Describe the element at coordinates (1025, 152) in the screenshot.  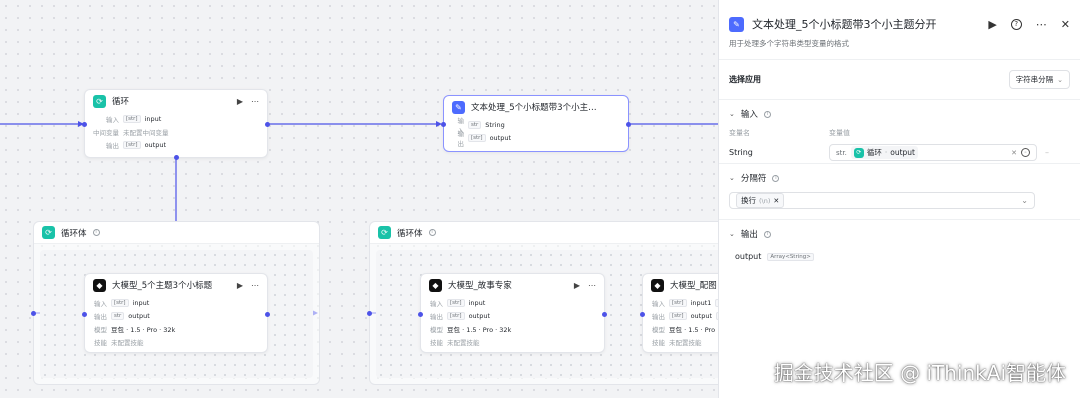
I see `variable-ref-icon: ◦` at that location.